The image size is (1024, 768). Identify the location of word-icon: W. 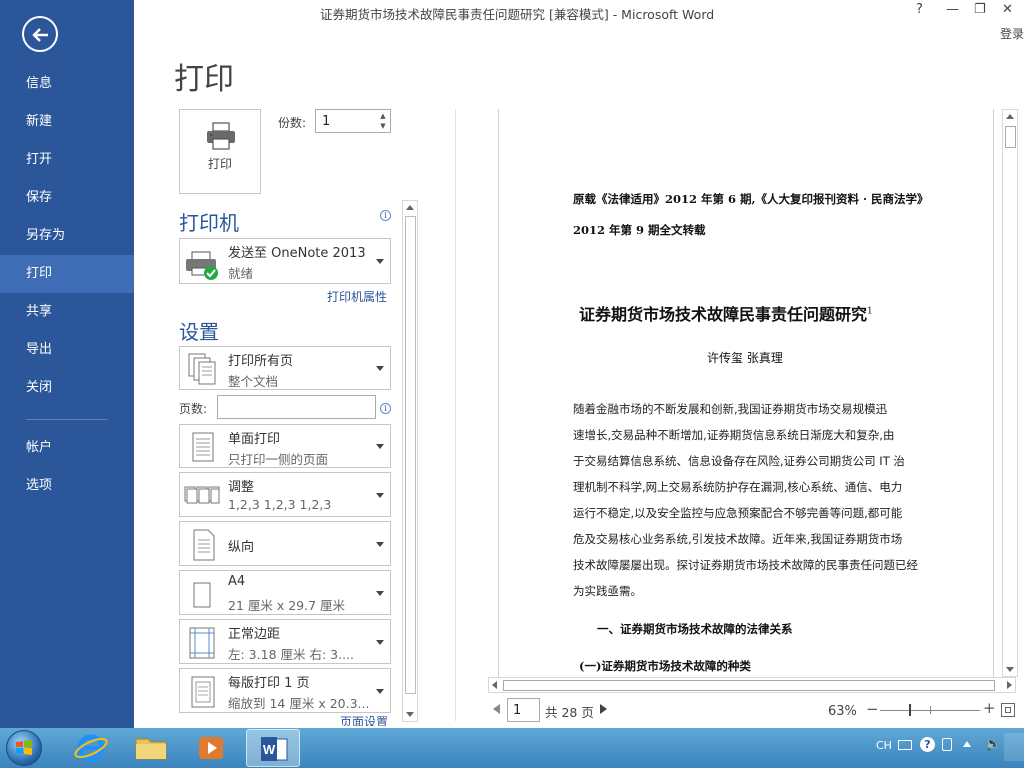
(274, 749).